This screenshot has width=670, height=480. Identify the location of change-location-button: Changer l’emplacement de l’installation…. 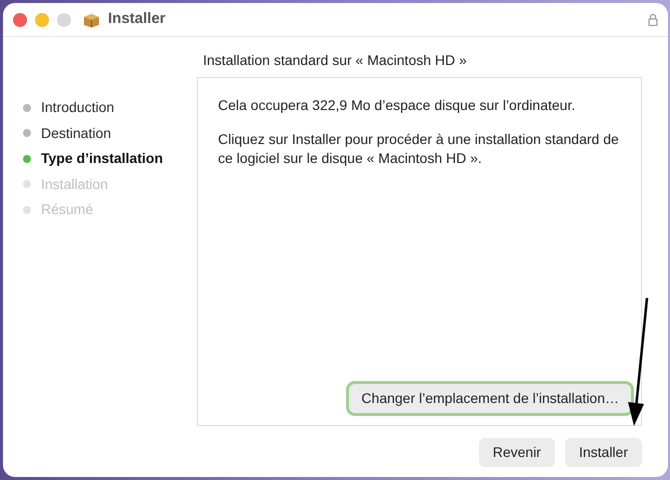
(490, 398).